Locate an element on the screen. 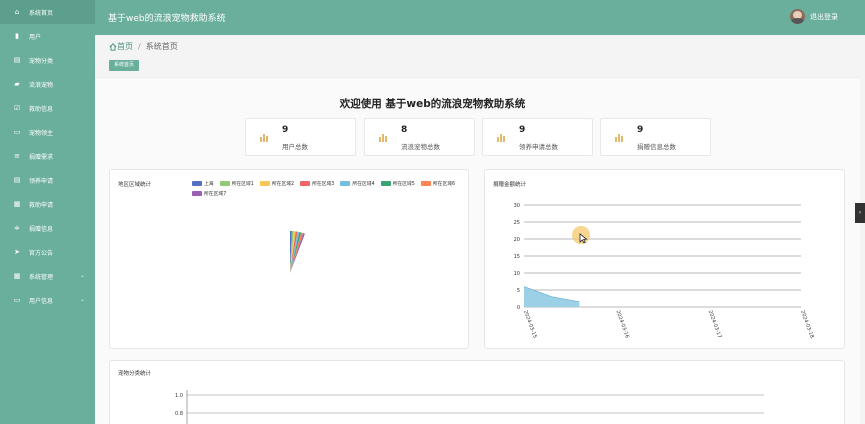  sidebar-item-label: 流浪宠物 is located at coordinates (41, 85).